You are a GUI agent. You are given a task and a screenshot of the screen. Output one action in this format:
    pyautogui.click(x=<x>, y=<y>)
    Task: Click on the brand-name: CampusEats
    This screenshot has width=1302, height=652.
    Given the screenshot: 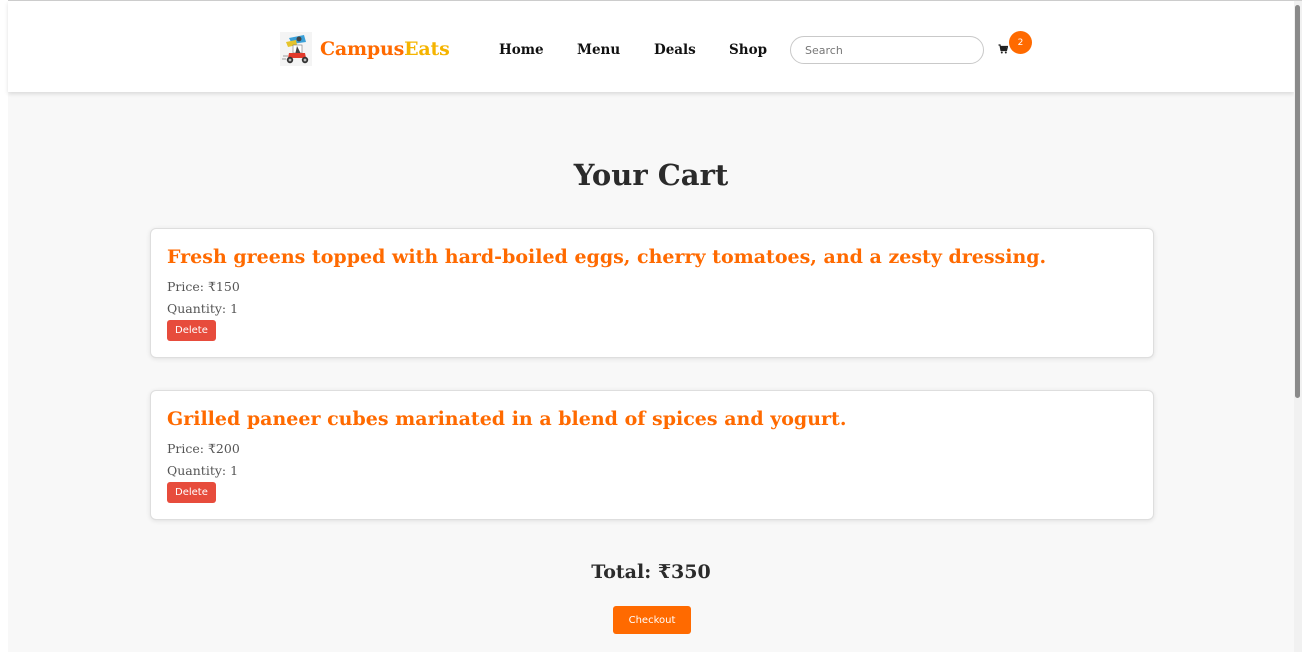 What is the action you would take?
    pyautogui.click(x=385, y=49)
    